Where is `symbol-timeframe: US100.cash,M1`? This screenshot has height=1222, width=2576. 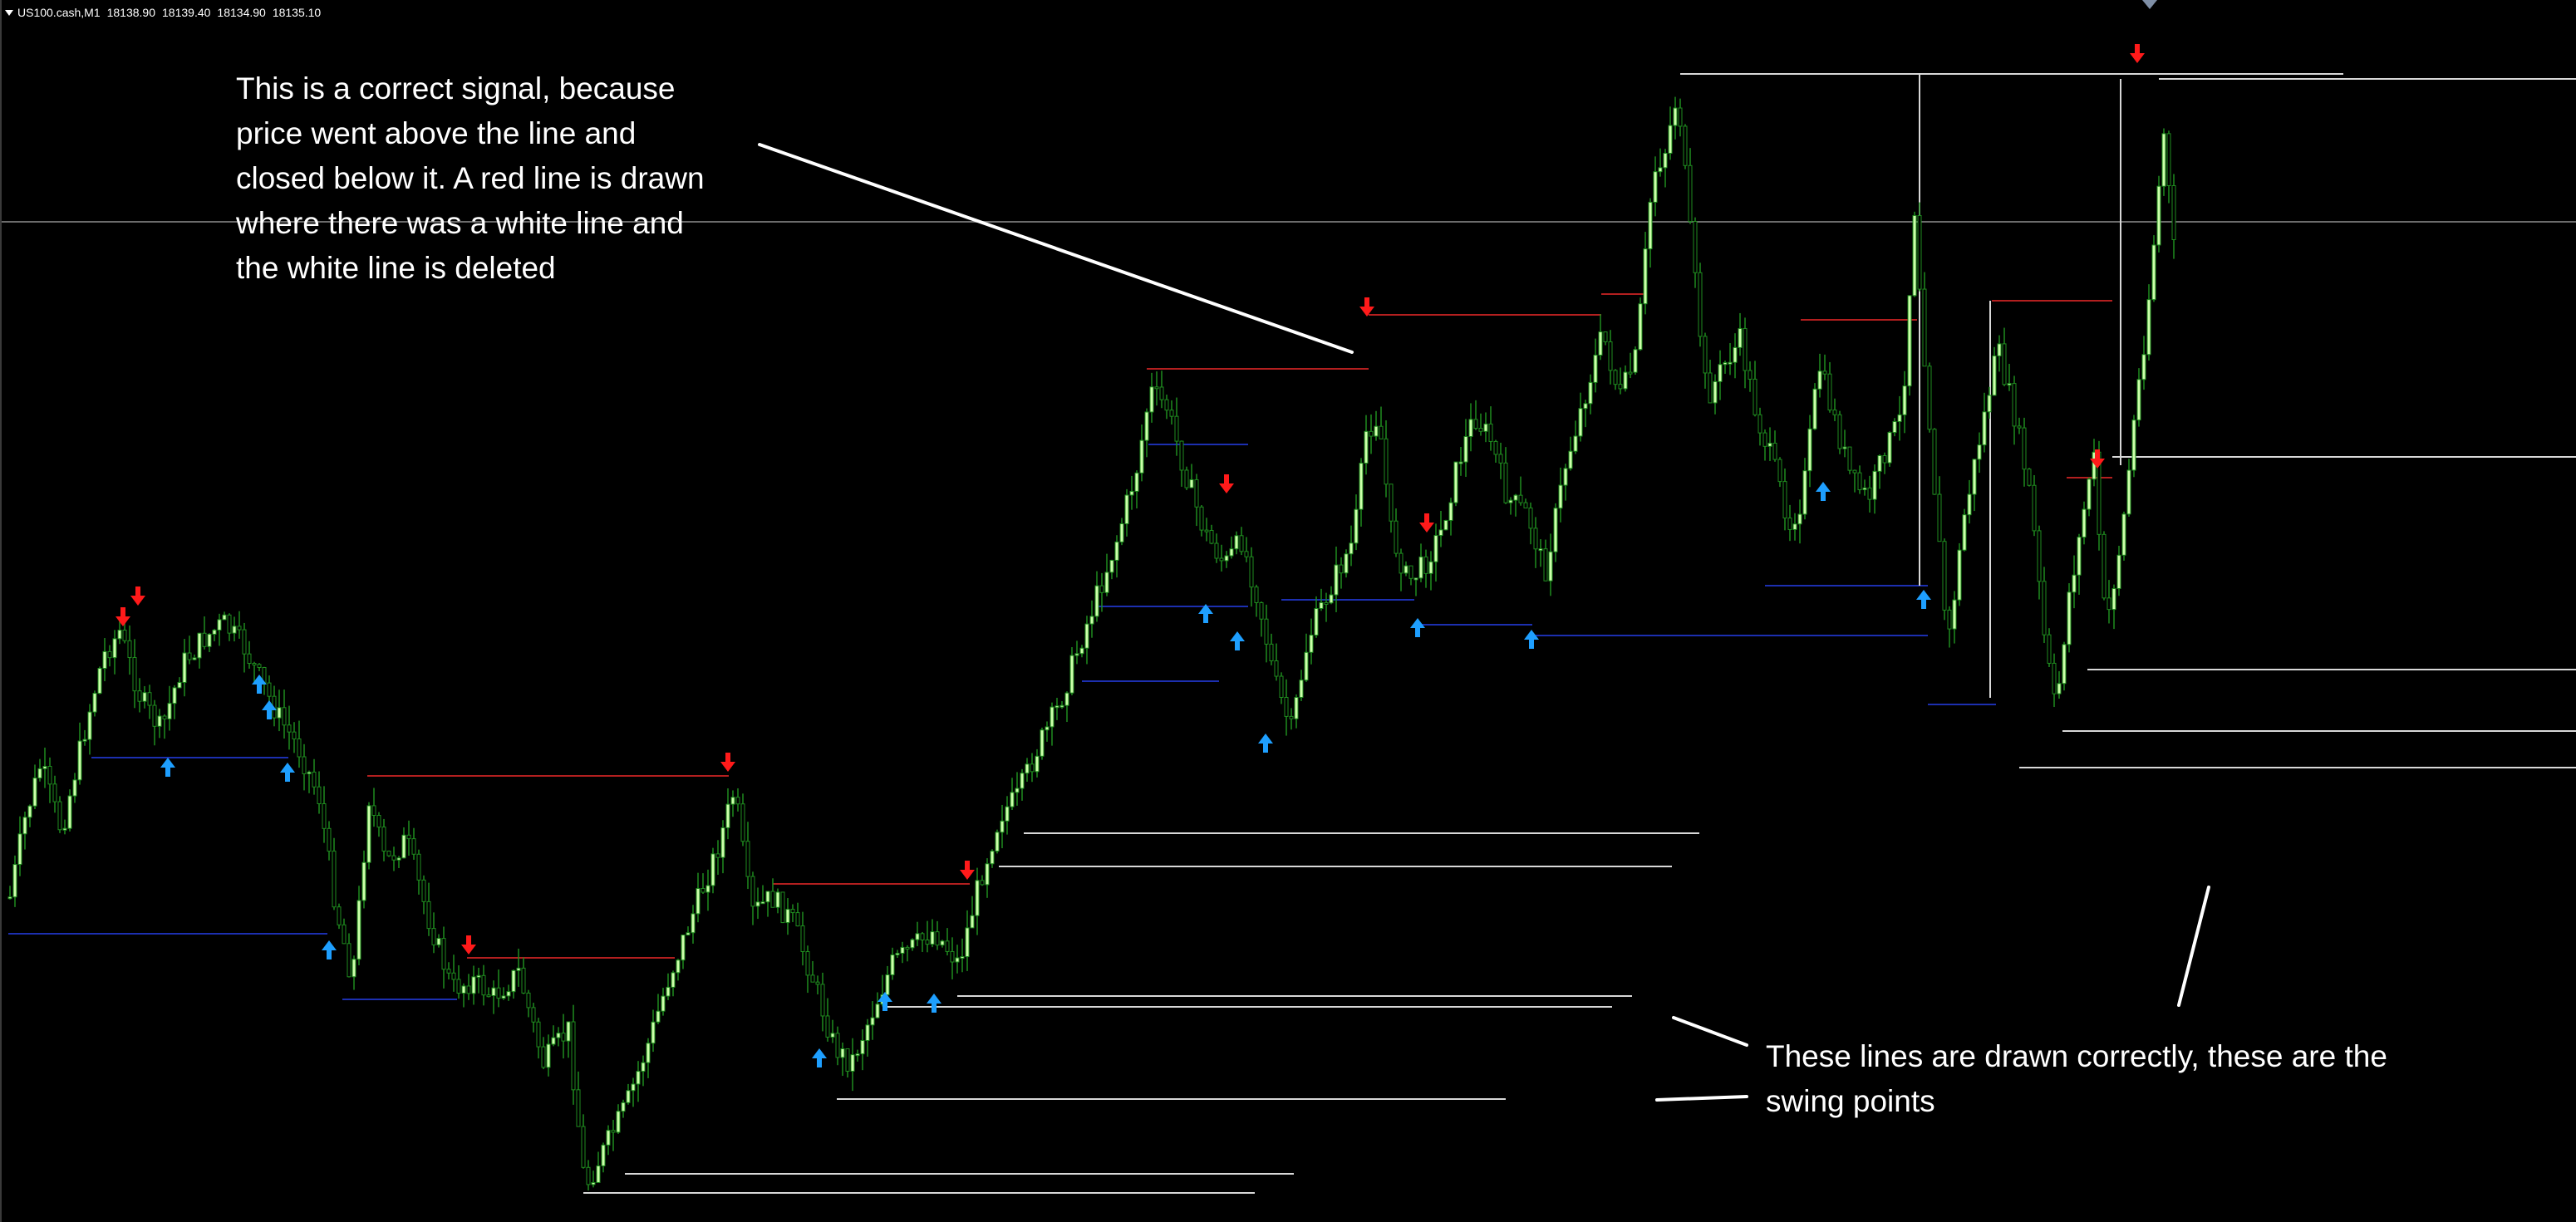
symbol-timeframe: US100.cash,M1 is located at coordinates (59, 13).